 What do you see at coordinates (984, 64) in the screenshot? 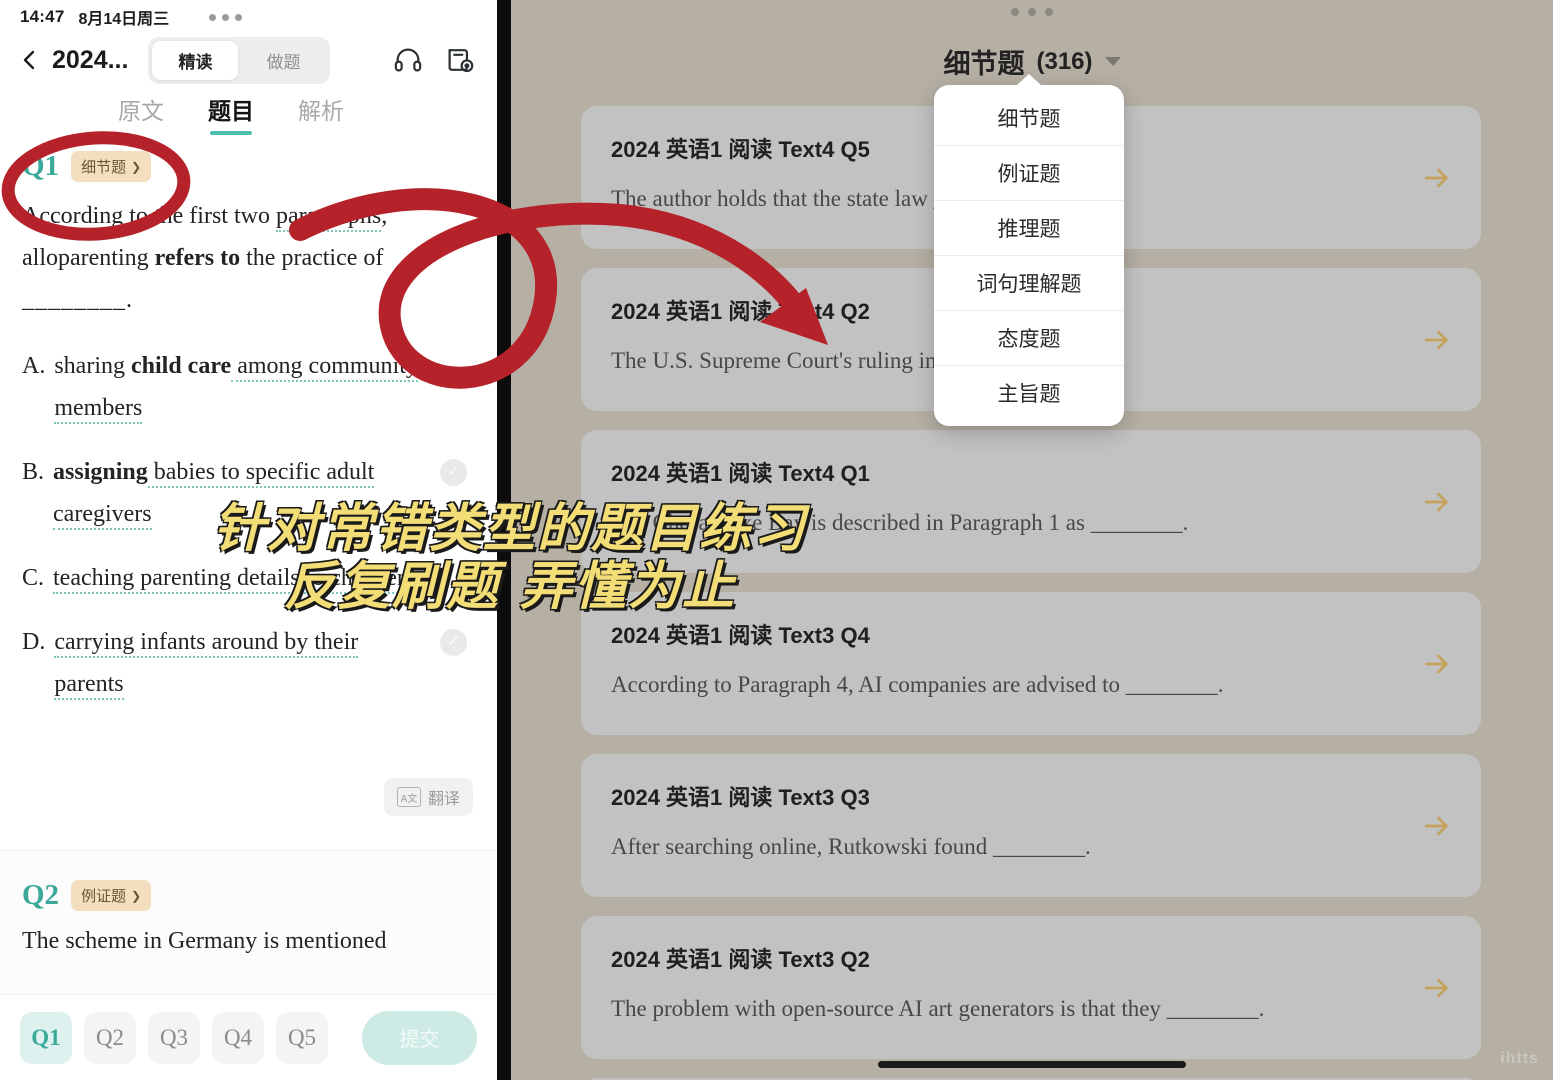
I see `right-panel-title: 细节题` at bounding box center [984, 64].